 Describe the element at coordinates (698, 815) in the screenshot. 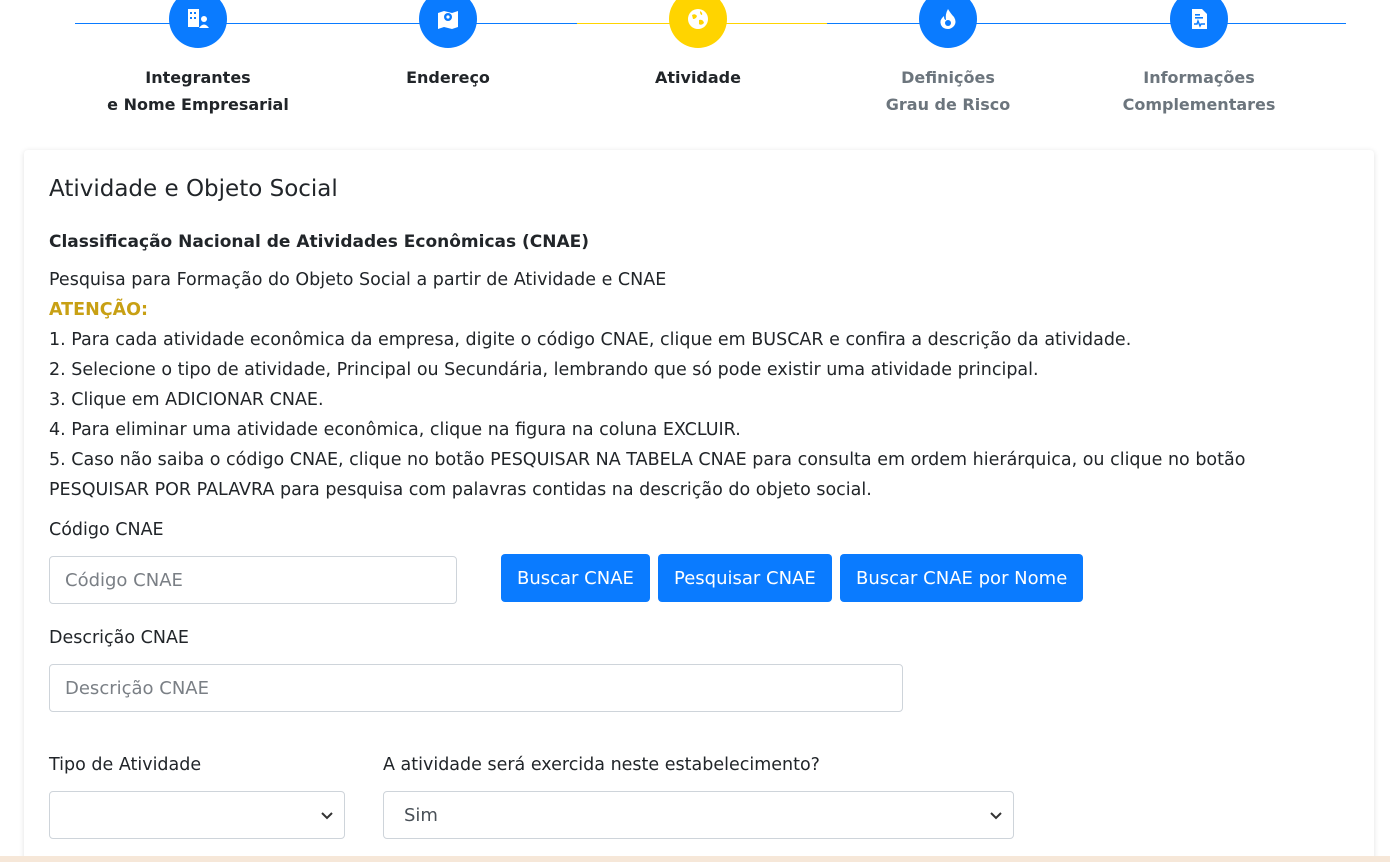

I see `exercida-select: Sim` at that location.